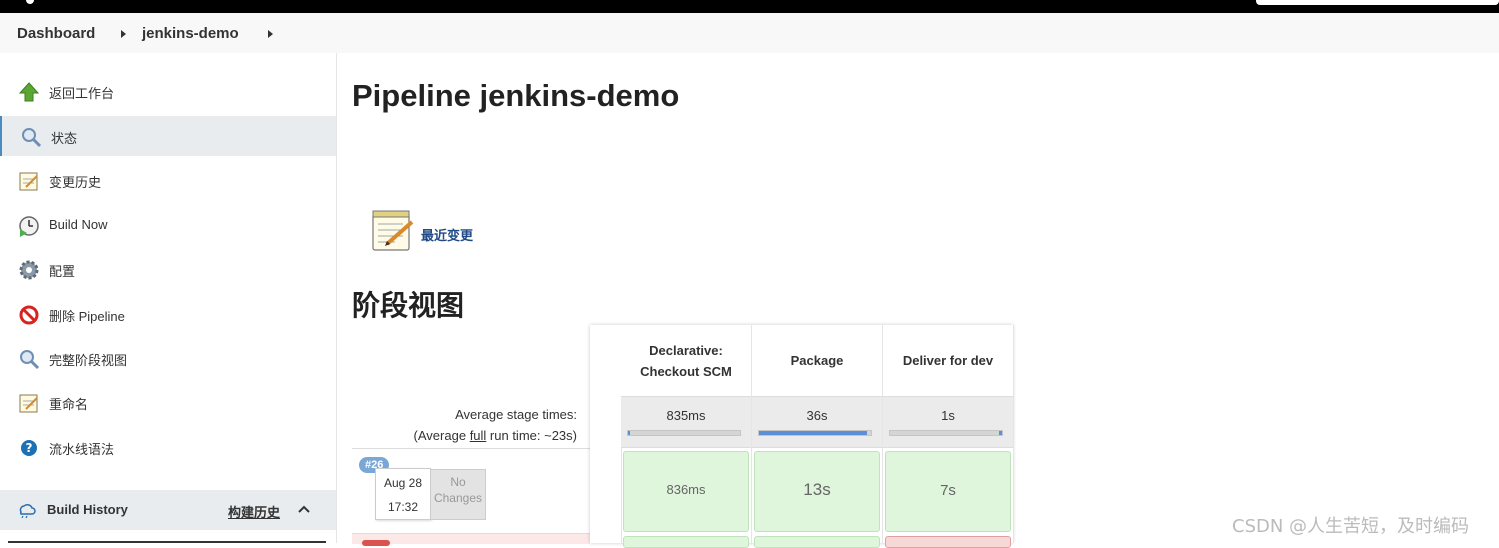  Describe the element at coordinates (56, 33) in the screenshot. I see `breadcrumb-dashboard: Dashboard` at that location.